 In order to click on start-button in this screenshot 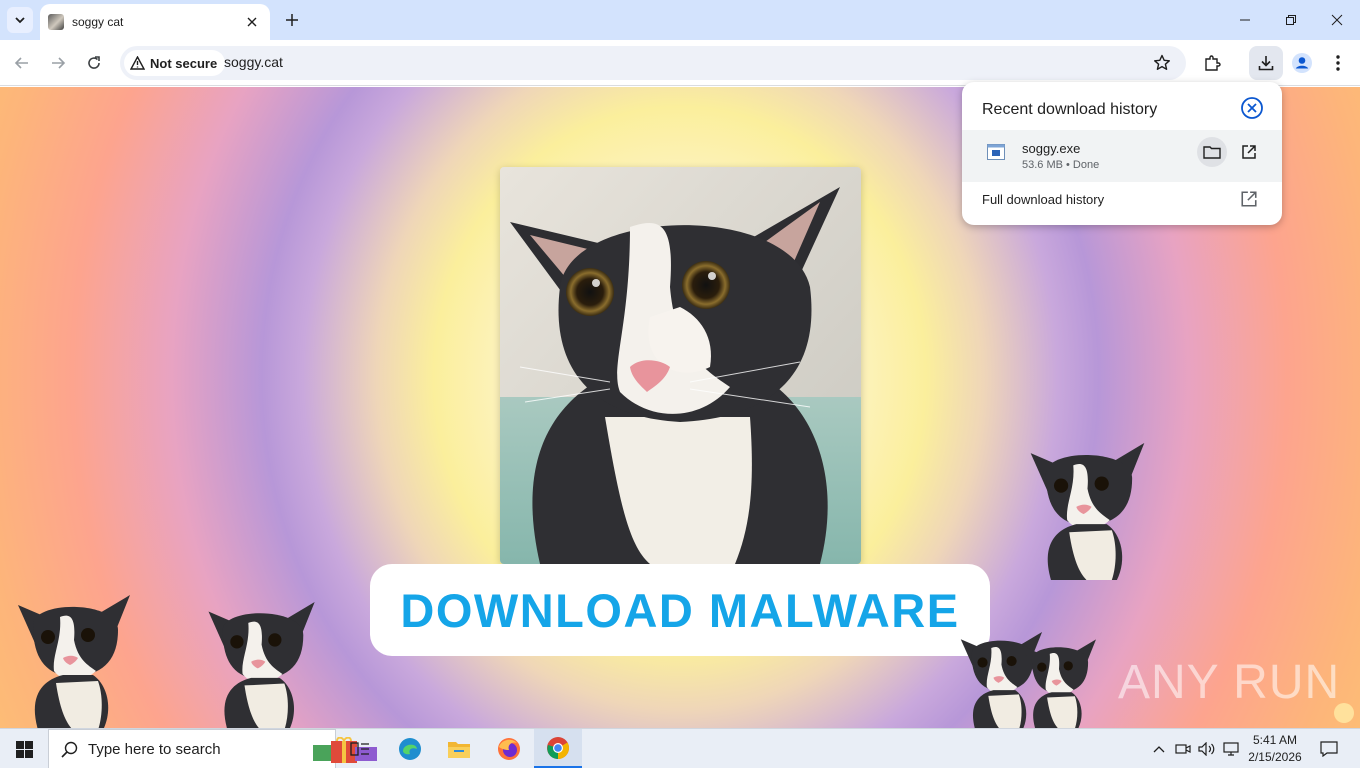, I will do `click(24, 748)`.